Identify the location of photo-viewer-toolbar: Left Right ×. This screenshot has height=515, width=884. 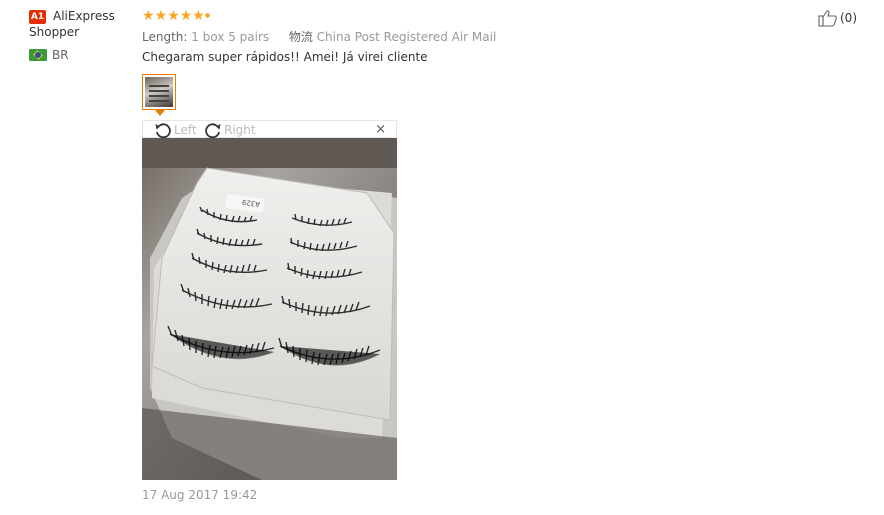
(269, 129).